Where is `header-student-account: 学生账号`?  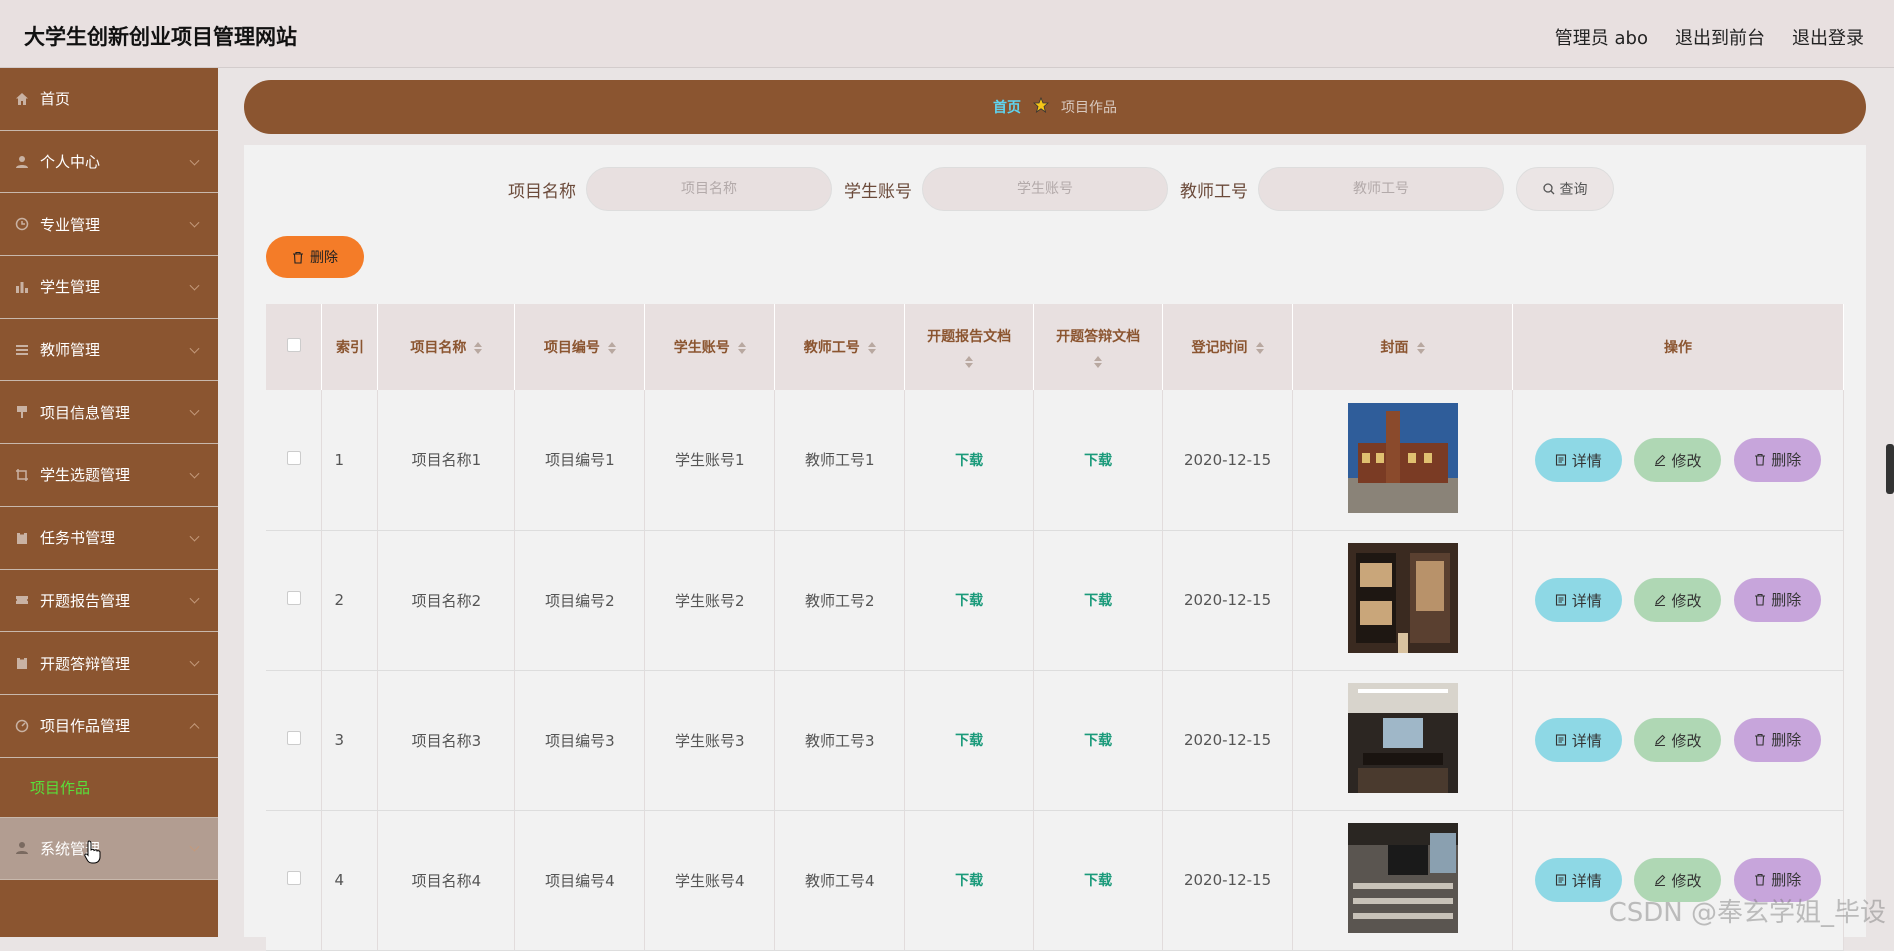 header-student-account: 学生账号 is located at coordinates (710, 347).